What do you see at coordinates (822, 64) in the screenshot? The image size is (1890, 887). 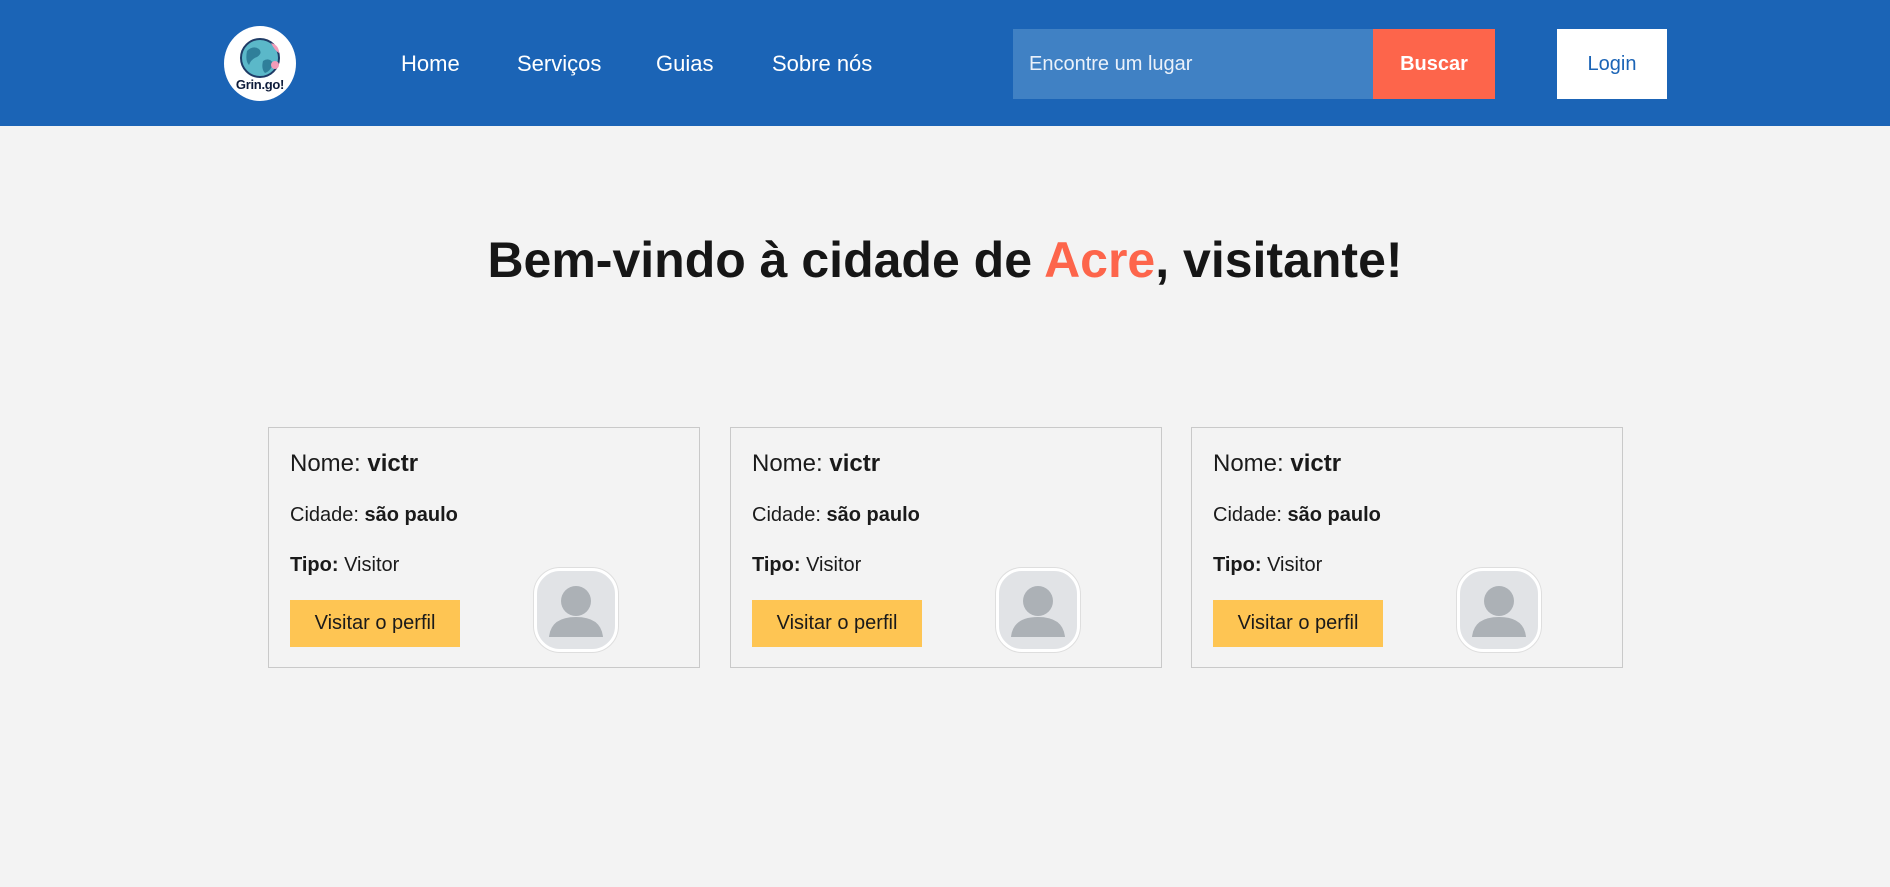 I see `nav-sobre-nos: Sobre nós` at bounding box center [822, 64].